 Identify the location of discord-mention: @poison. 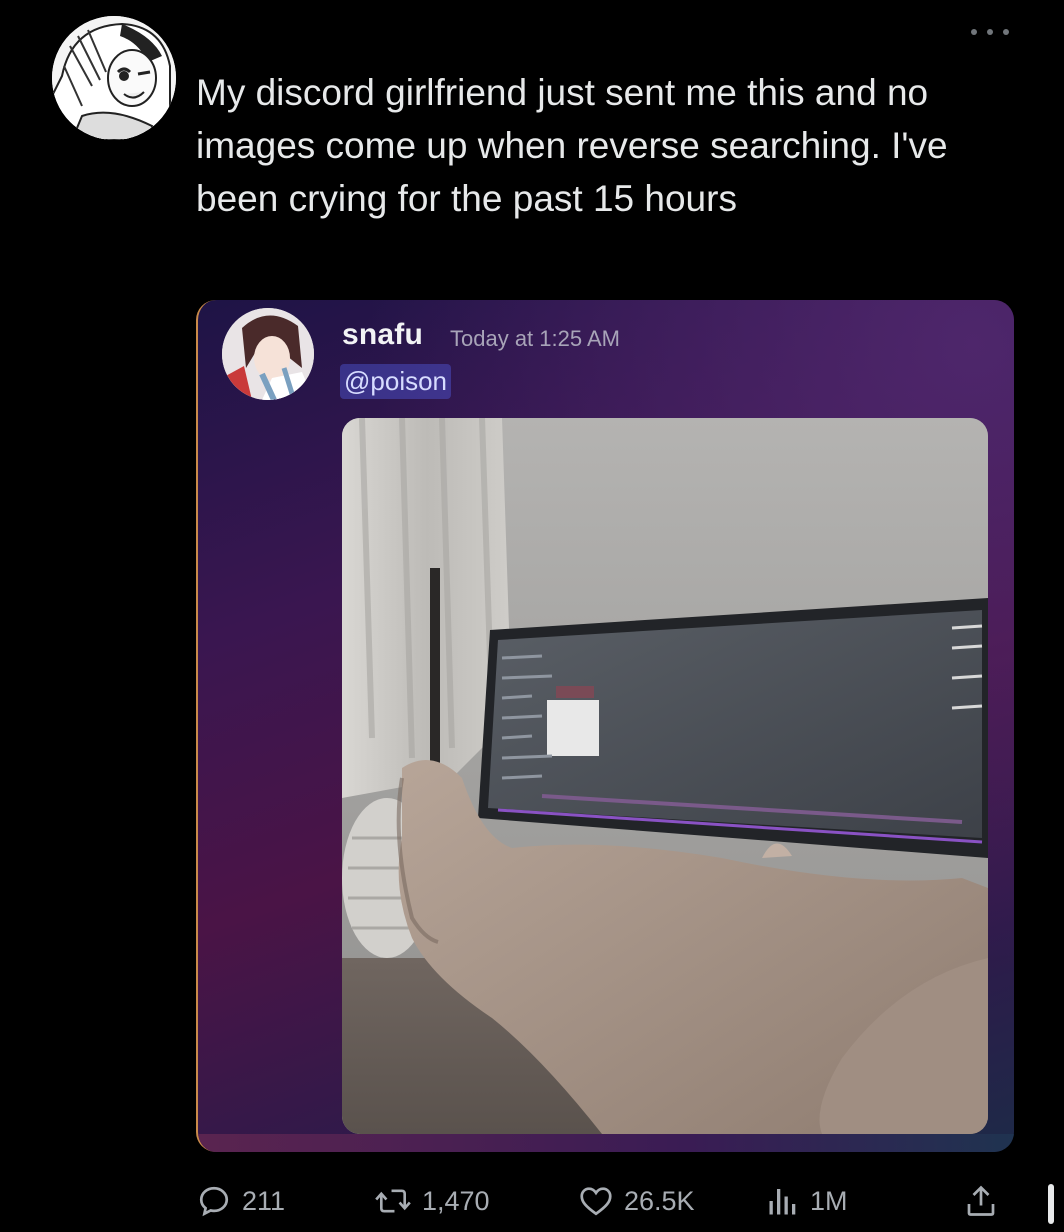
(396, 381).